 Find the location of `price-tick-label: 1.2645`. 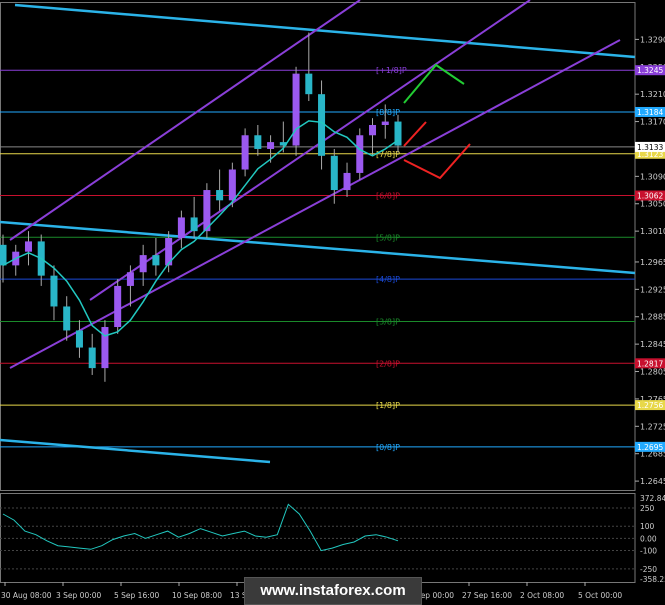

price-tick-label: 1.2645 is located at coordinates (652, 481).